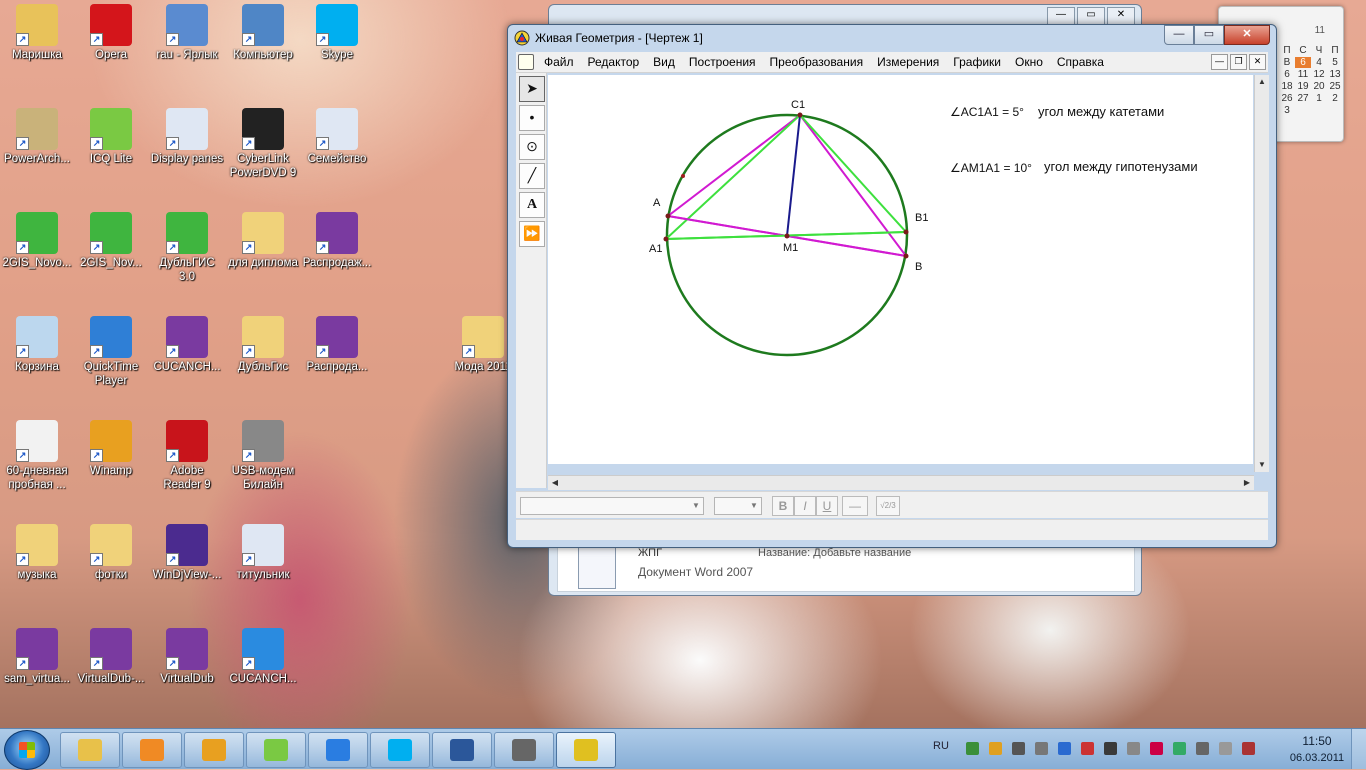 The width and height of the screenshot is (1366, 770). I want to click on measurement-angle-ac1a1: ∠AC1A1 = 5°, so click(987, 112).